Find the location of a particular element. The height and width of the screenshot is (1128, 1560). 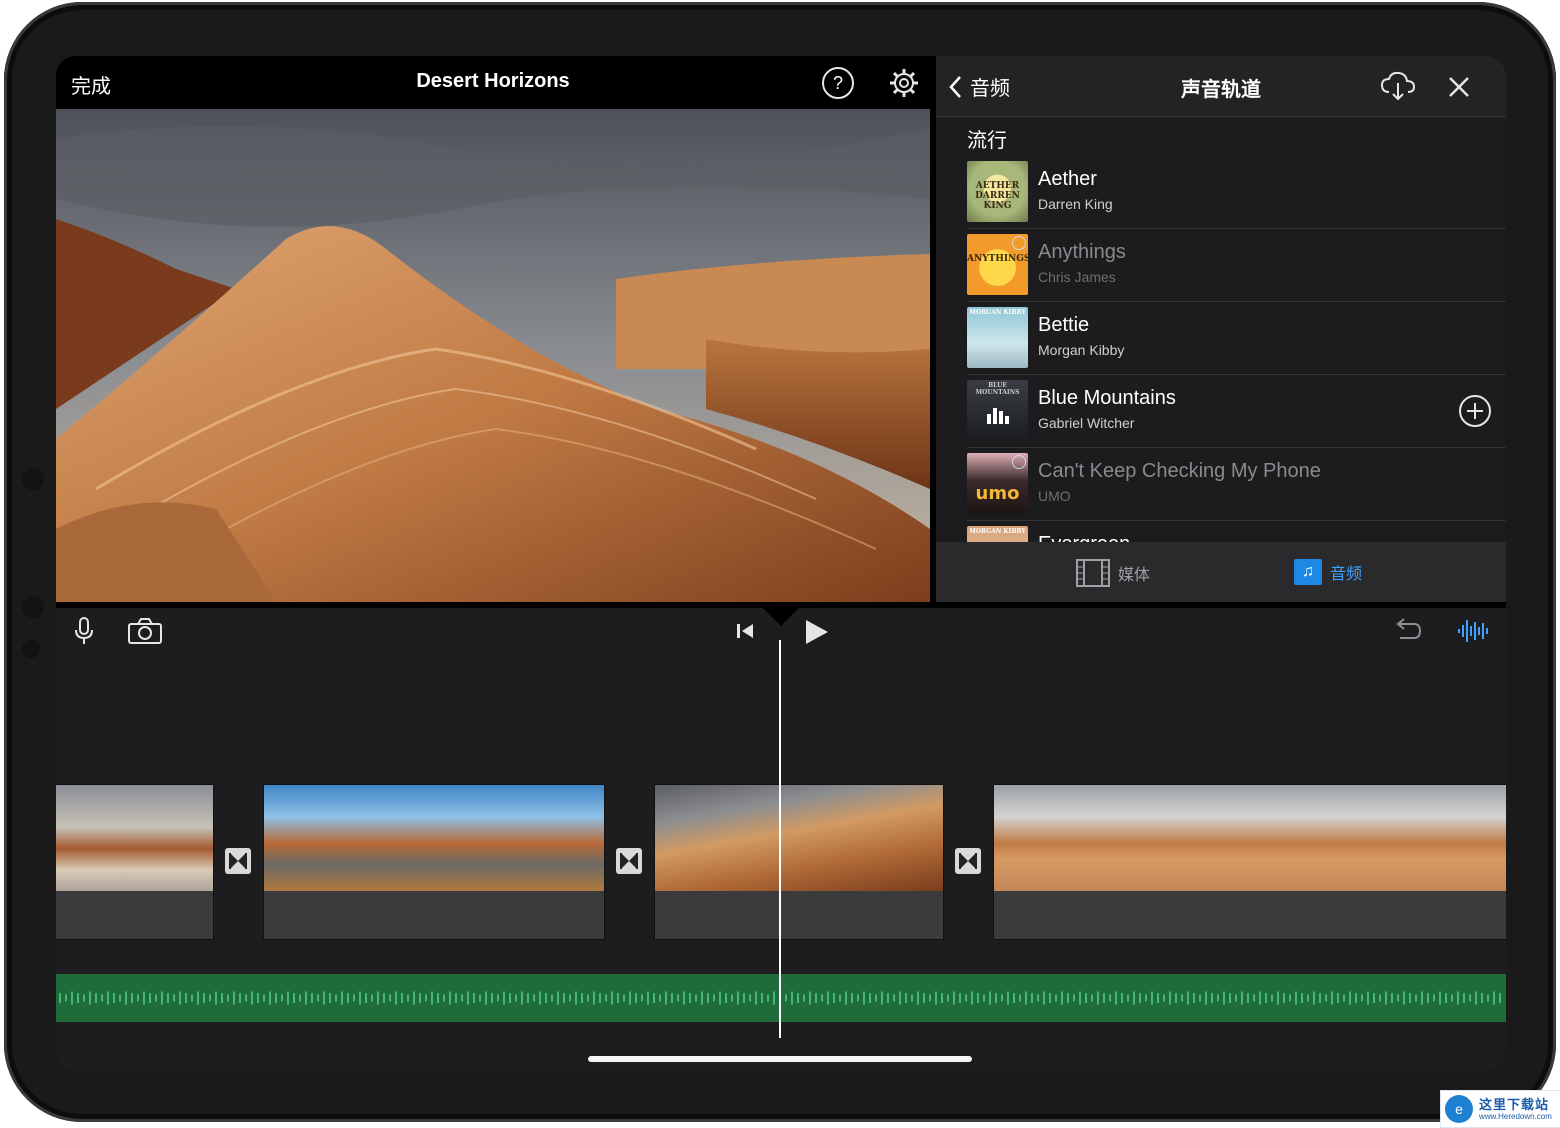

album-art: BLUE MOUNTAINS is located at coordinates (997, 410).